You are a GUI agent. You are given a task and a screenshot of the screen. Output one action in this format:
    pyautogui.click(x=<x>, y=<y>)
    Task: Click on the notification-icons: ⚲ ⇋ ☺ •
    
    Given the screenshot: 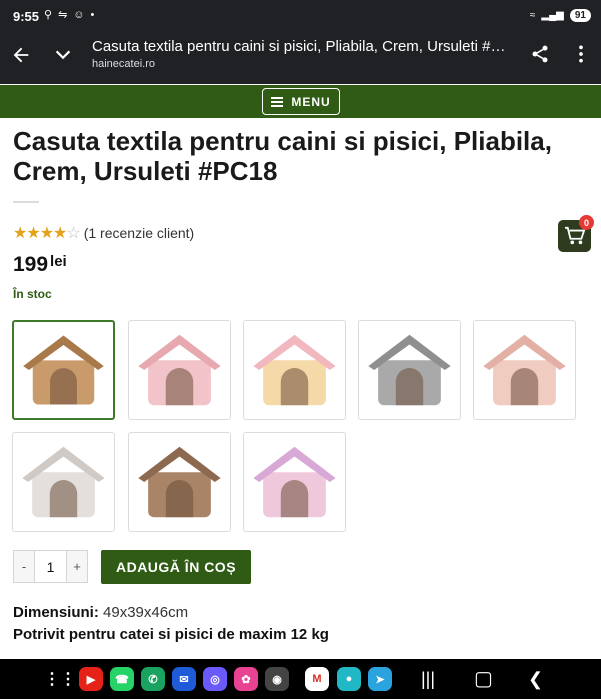 What is the action you would take?
    pyautogui.click(x=69, y=15)
    